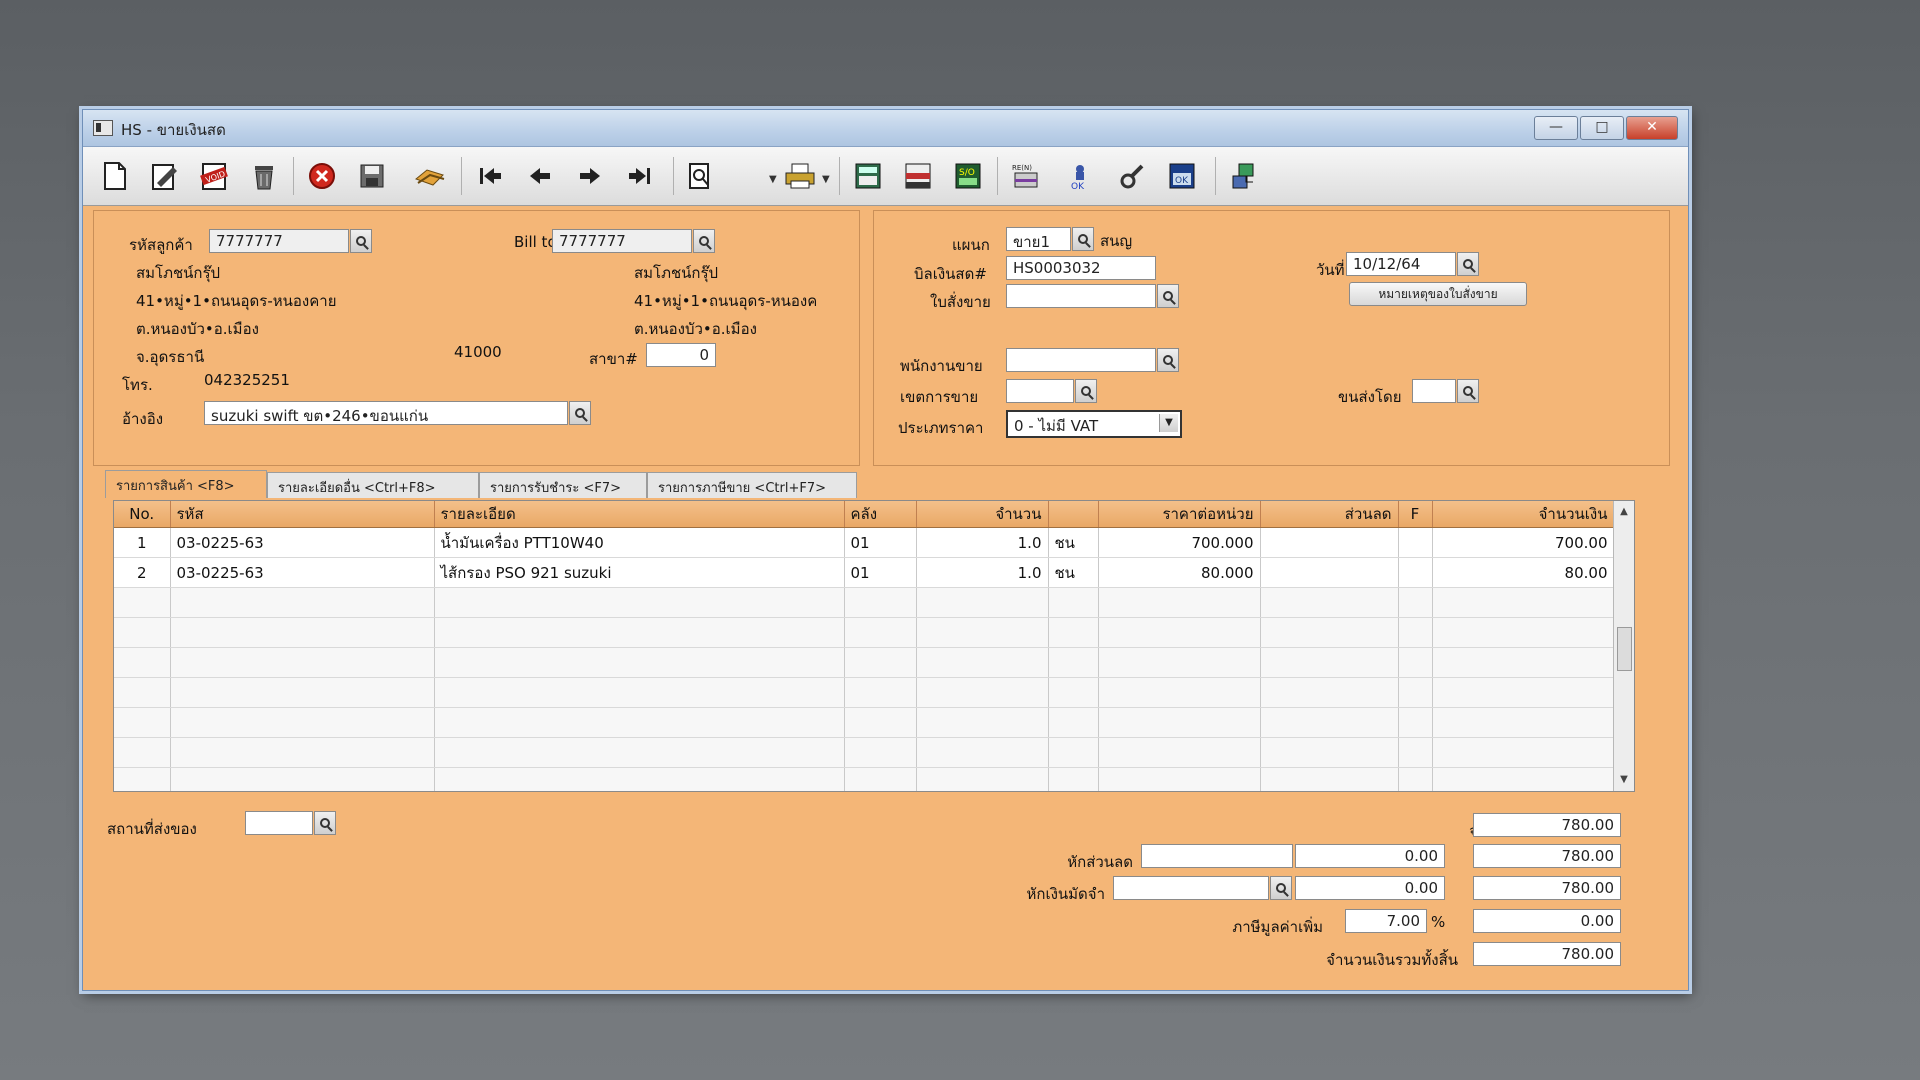 Image resolution: width=1920 pixels, height=1080 pixels. What do you see at coordinates (164, 176) in the screenshot?
I see `edit-icon` at bounding box center [164, 176].